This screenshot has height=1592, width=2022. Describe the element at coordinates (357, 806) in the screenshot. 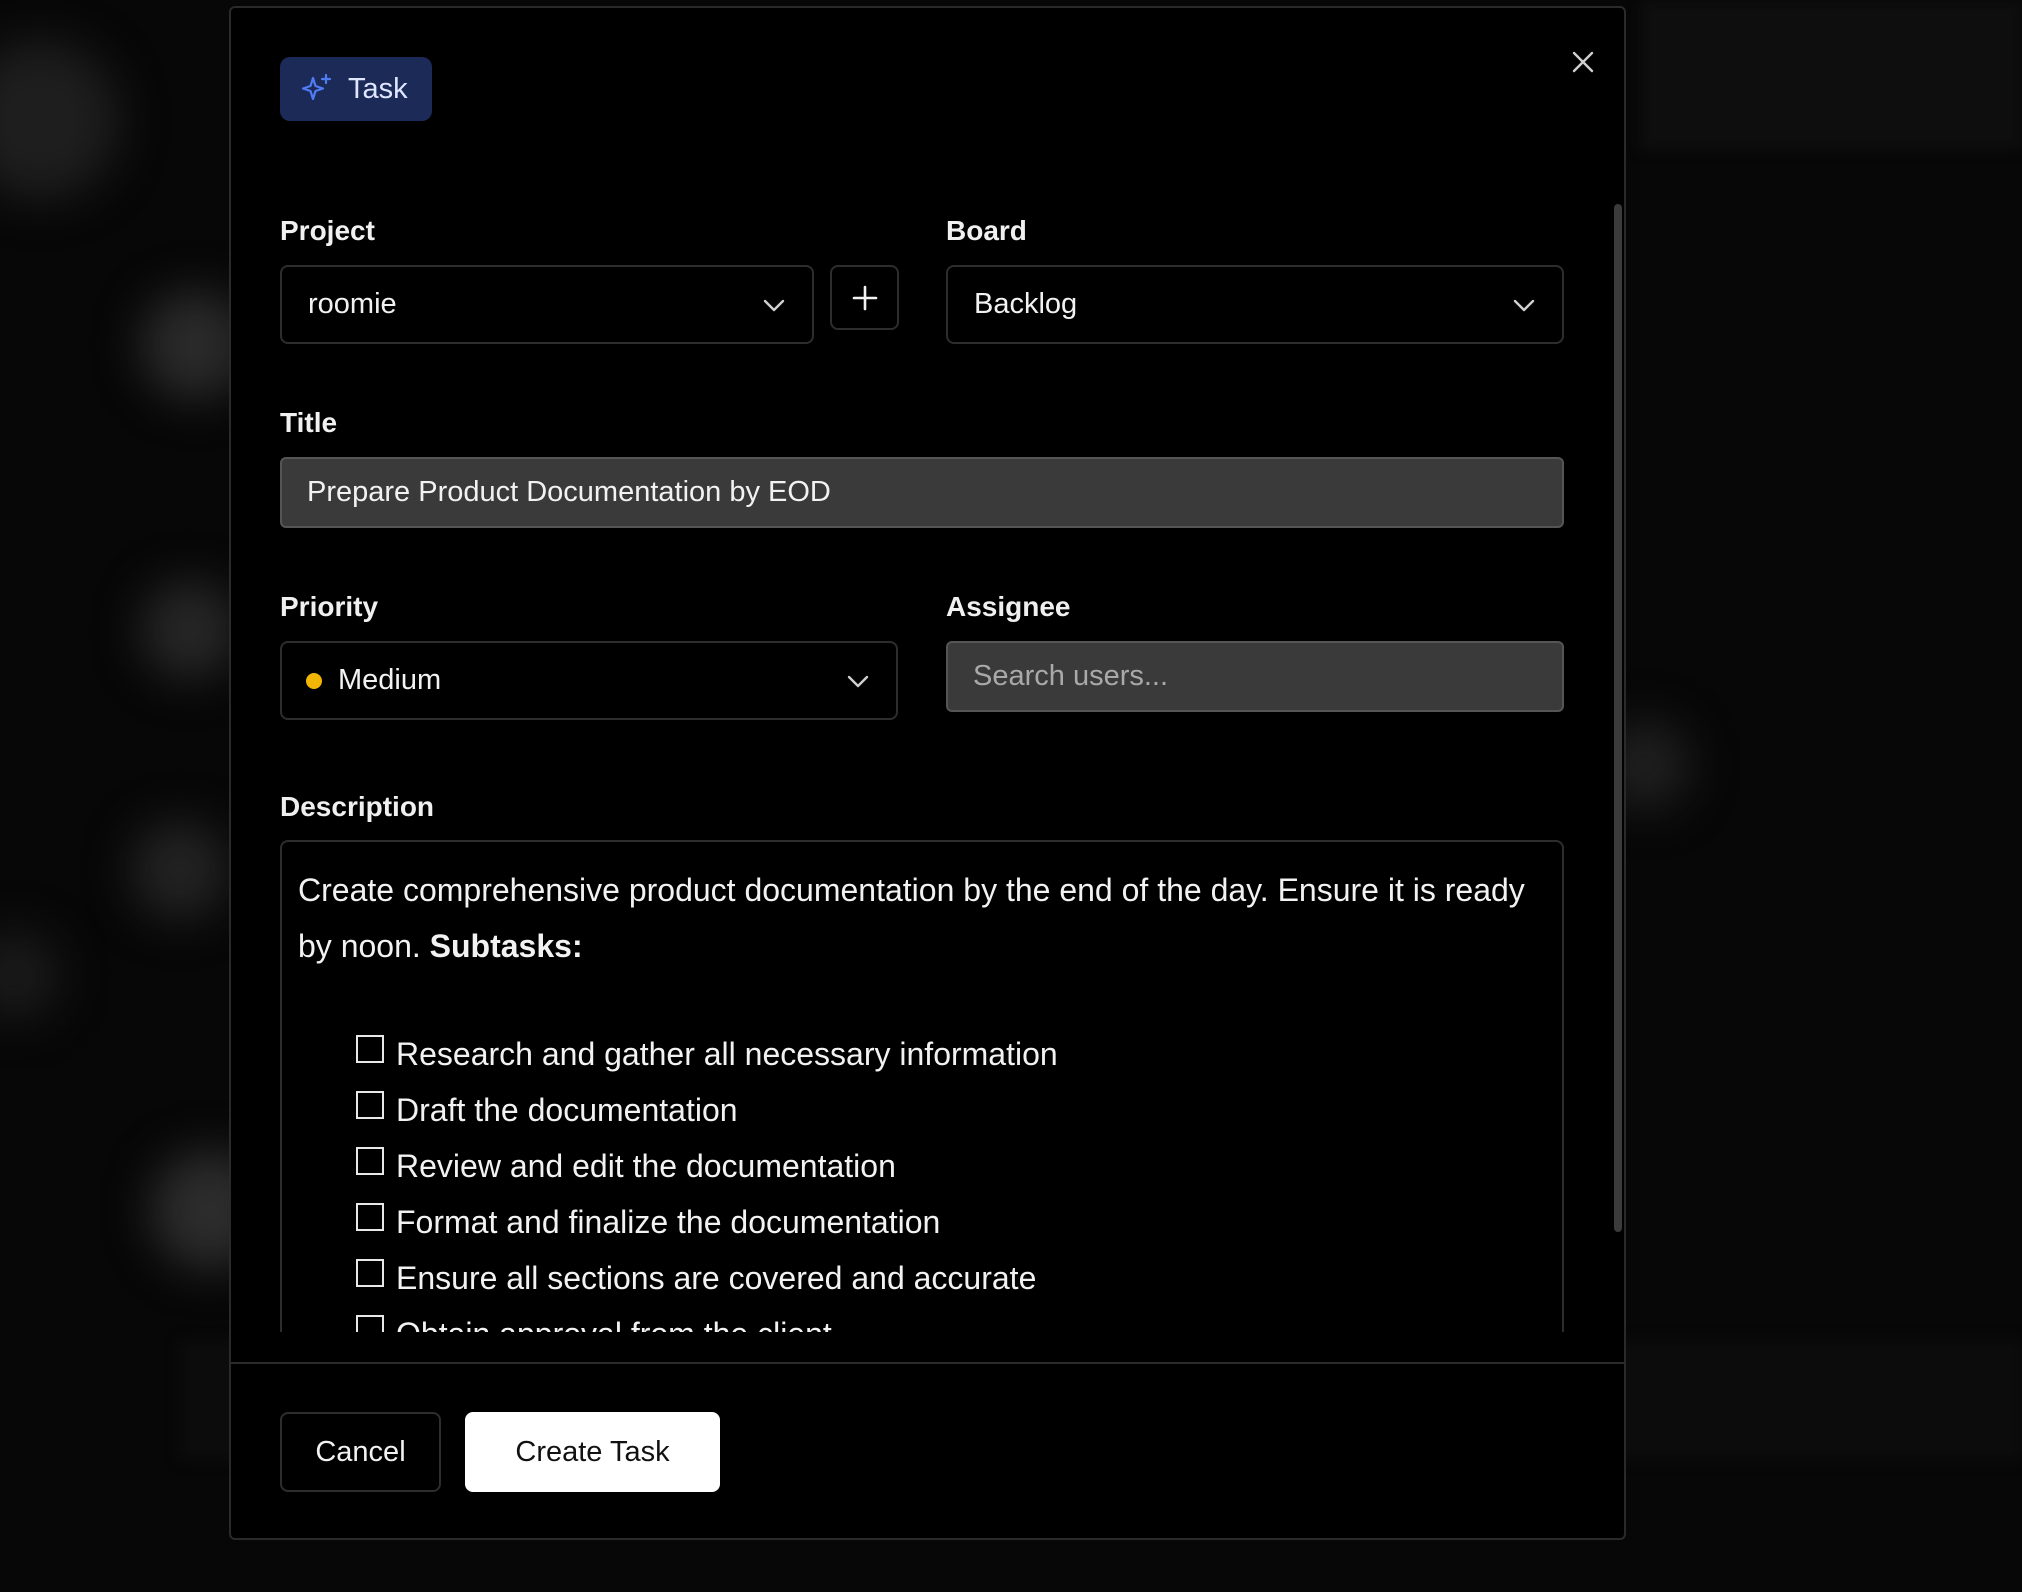

I see `description-label: Description` at that location.